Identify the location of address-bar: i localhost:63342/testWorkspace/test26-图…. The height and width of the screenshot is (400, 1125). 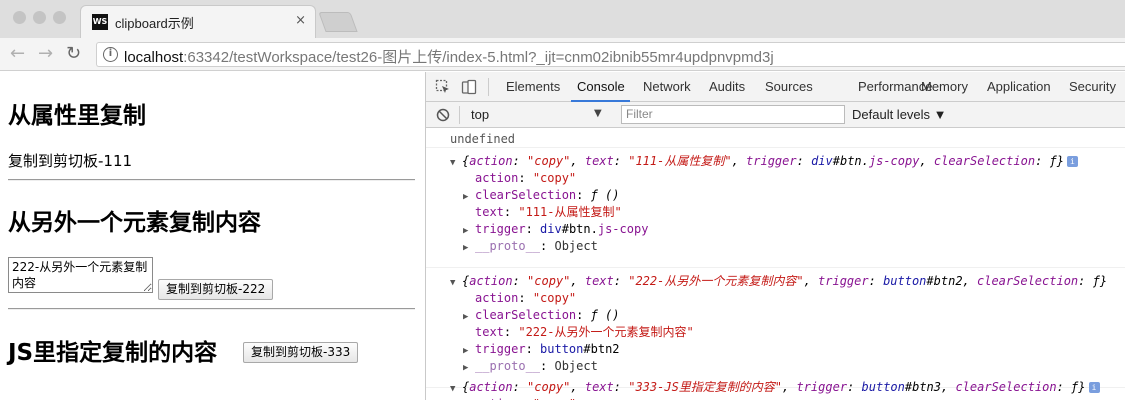
(610, 54).